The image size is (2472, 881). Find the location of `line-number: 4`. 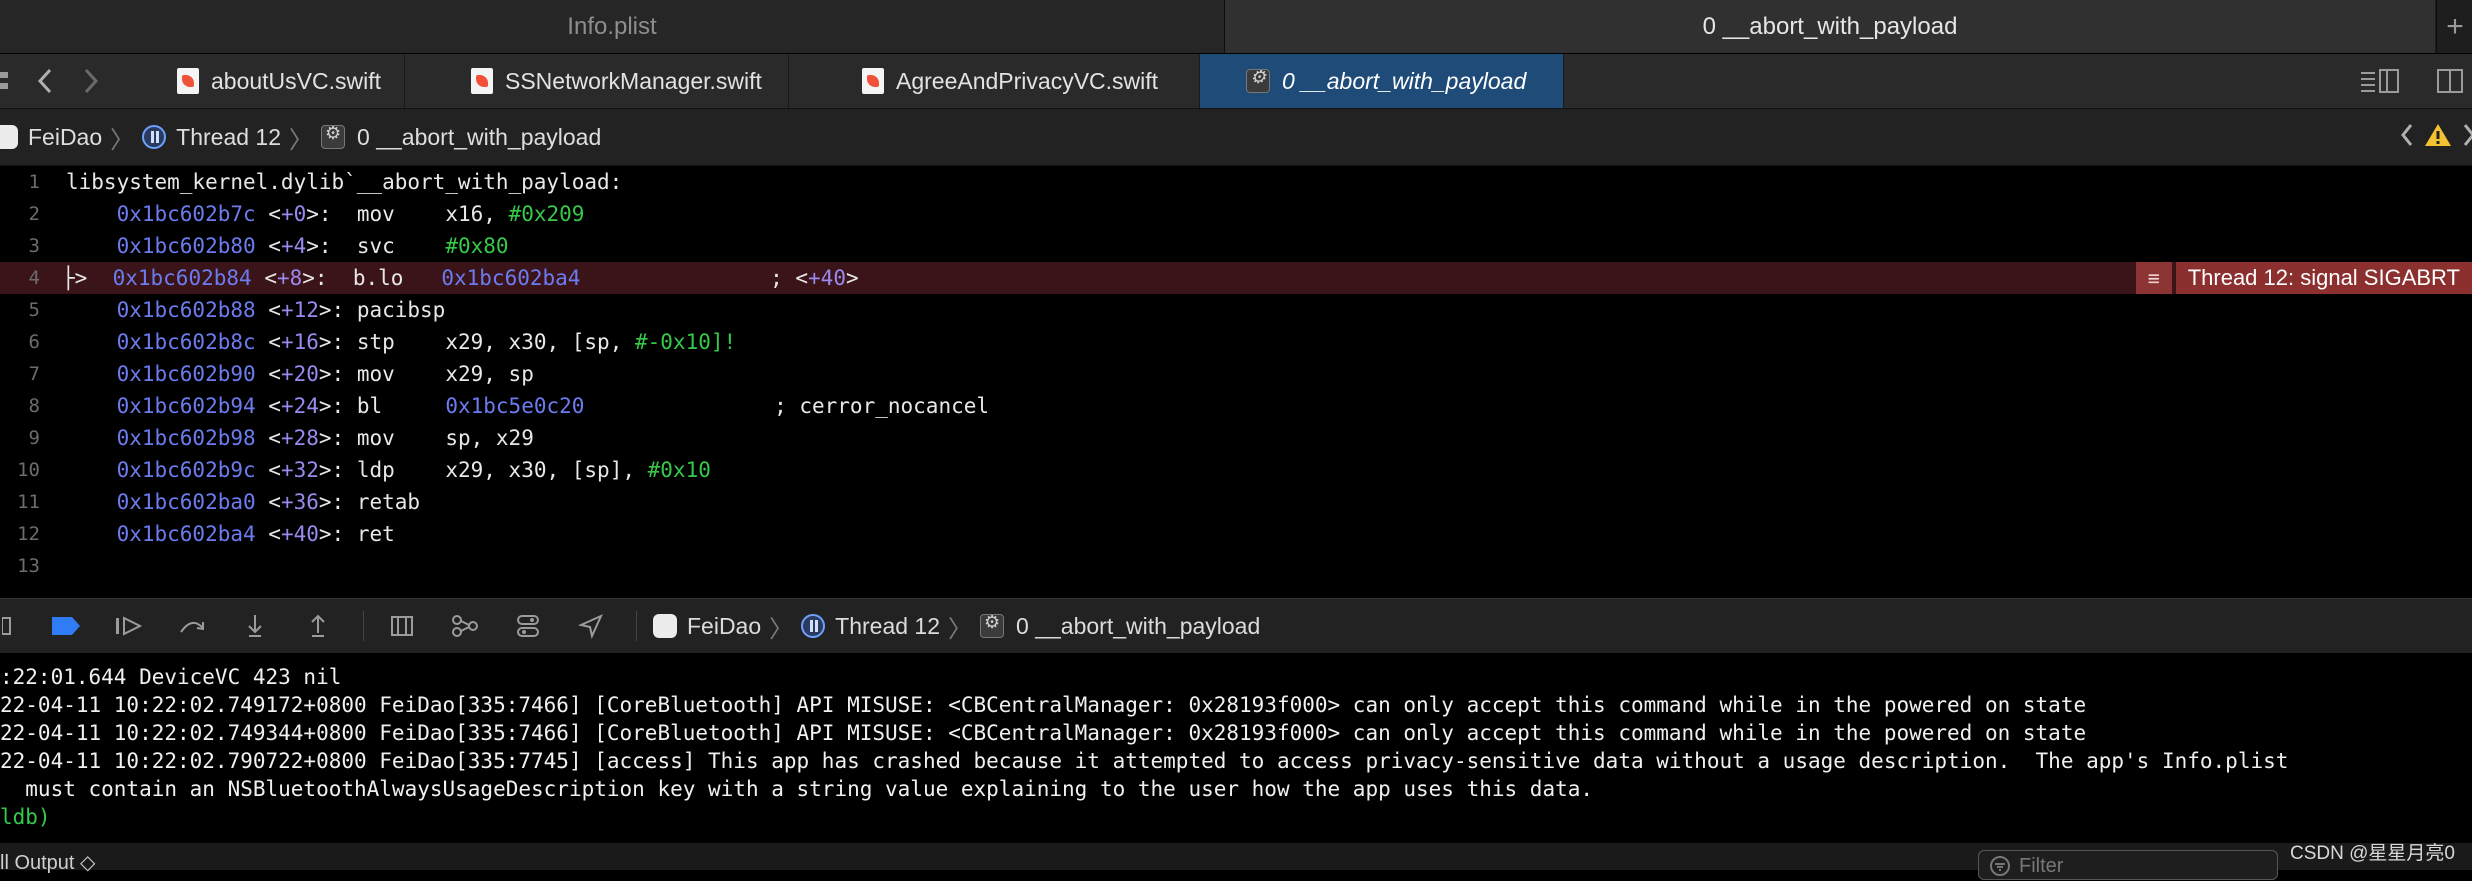

line-number: 4 is located at coordinates (34, 278).